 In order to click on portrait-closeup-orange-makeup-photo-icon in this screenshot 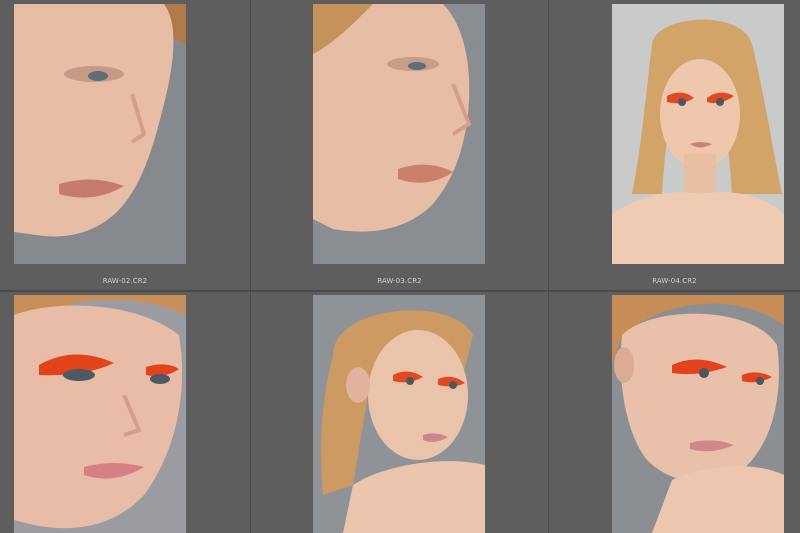, I will do `click(100, 414)`.